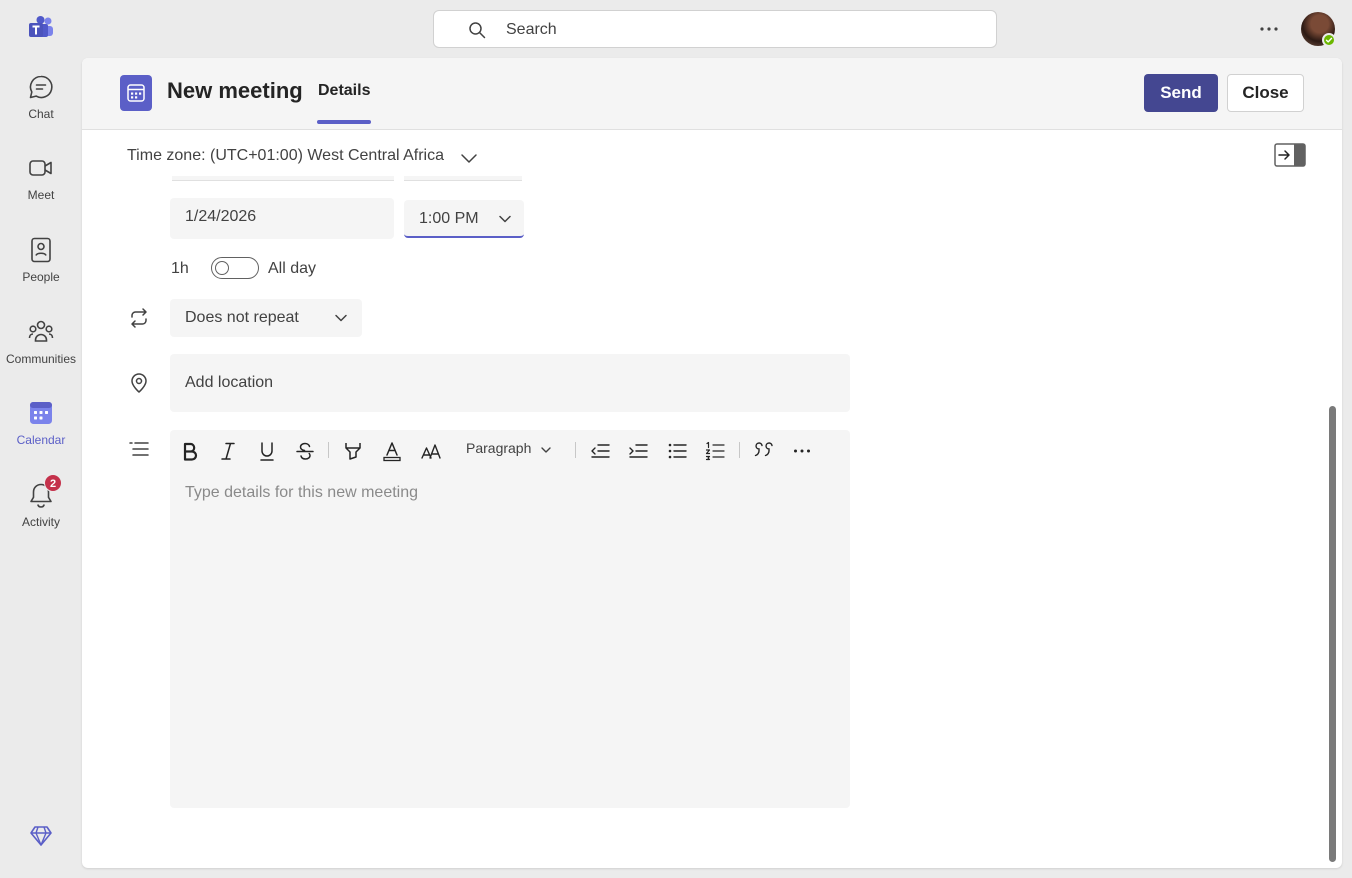  What do you see at coordinates (1181, 93) in the screenshot?
I see `send-button: Send` at bounding box center [1181, 93].